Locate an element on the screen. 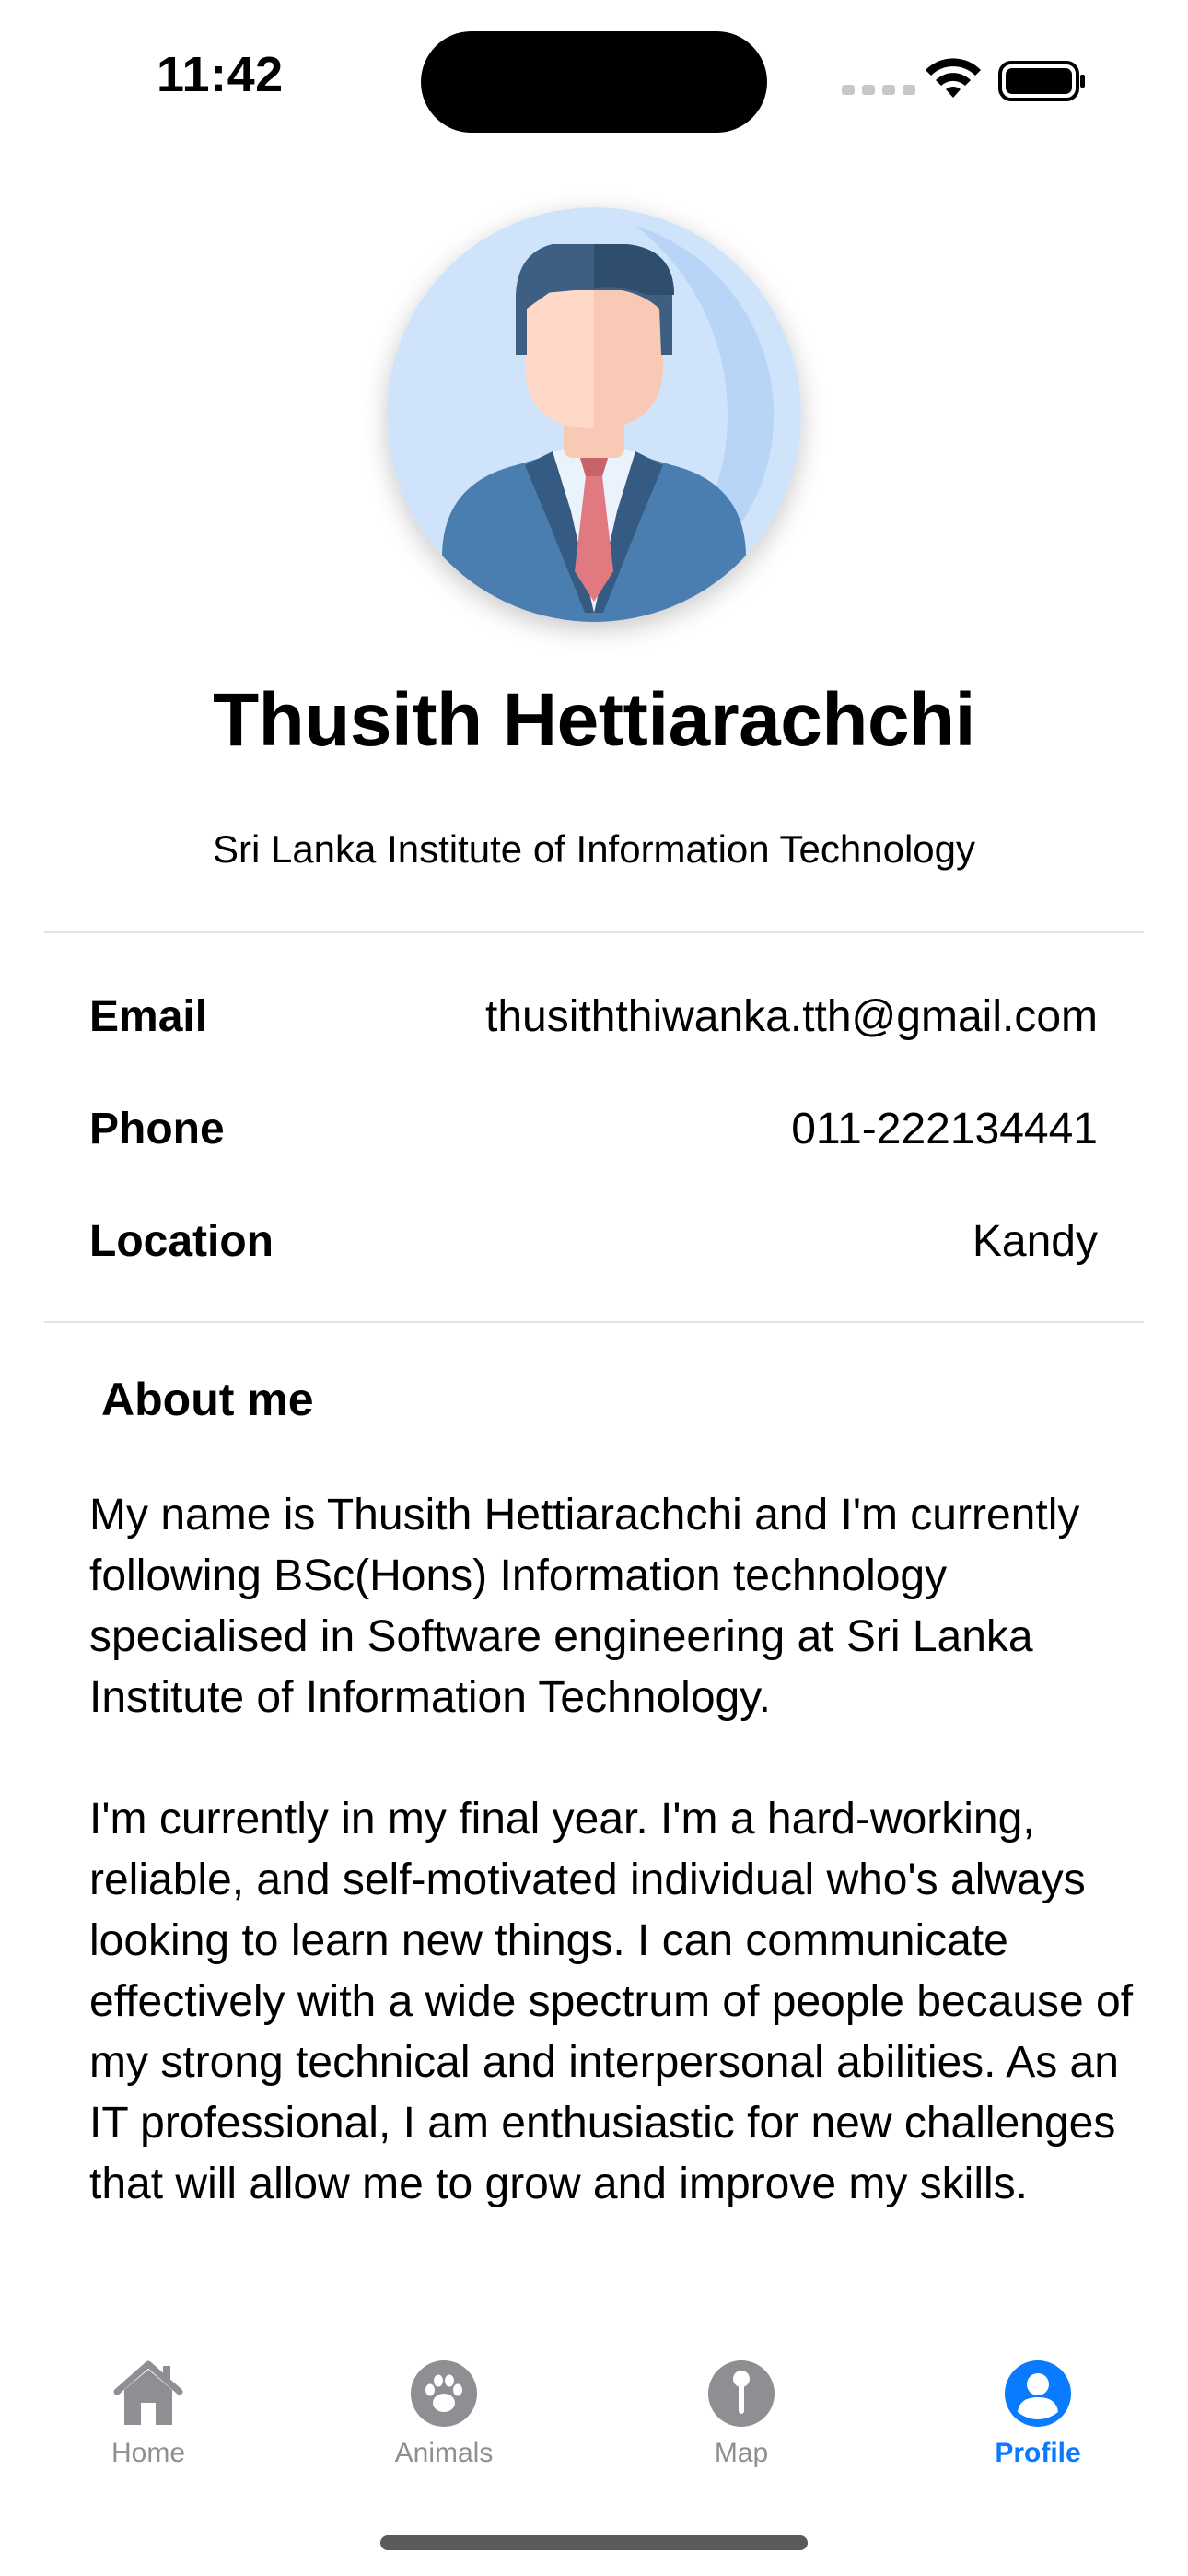 The height and width of the screenshot is (2576, 1188). location-label: Location is located at coordinates (181, 1241).